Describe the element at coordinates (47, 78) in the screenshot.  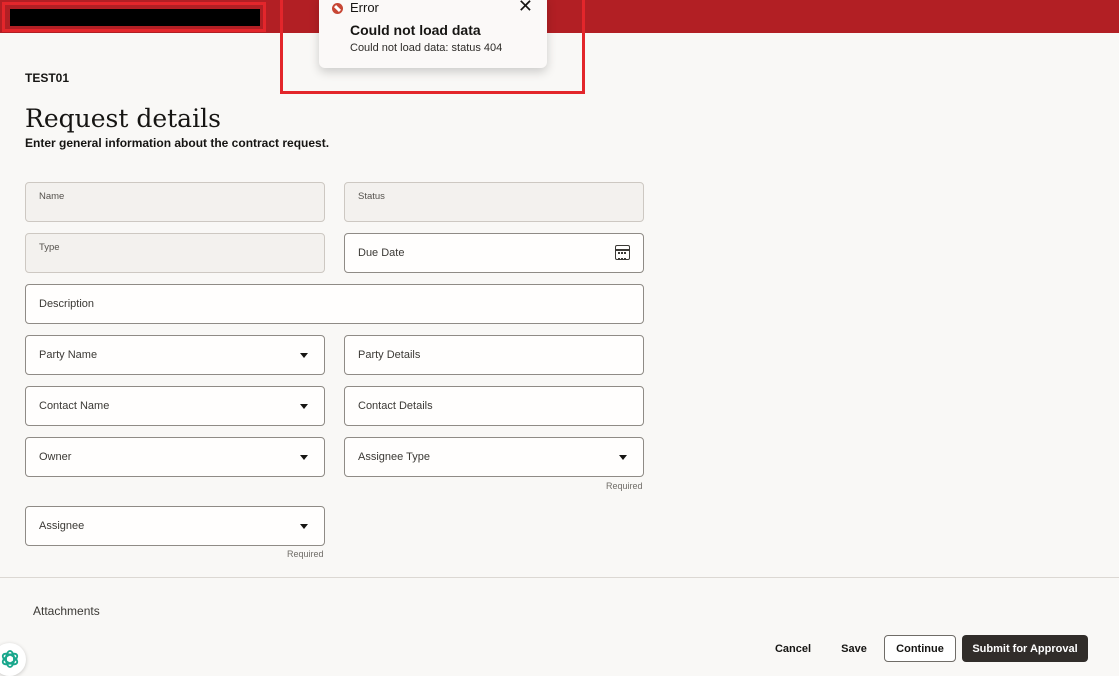
I see `record-id: TEST01` at that location.